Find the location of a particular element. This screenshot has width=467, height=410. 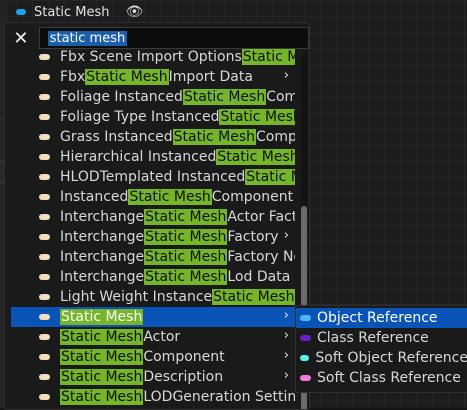

menu-item: Fbx Scene Import Options Static M is located at coordinates (153, 57).